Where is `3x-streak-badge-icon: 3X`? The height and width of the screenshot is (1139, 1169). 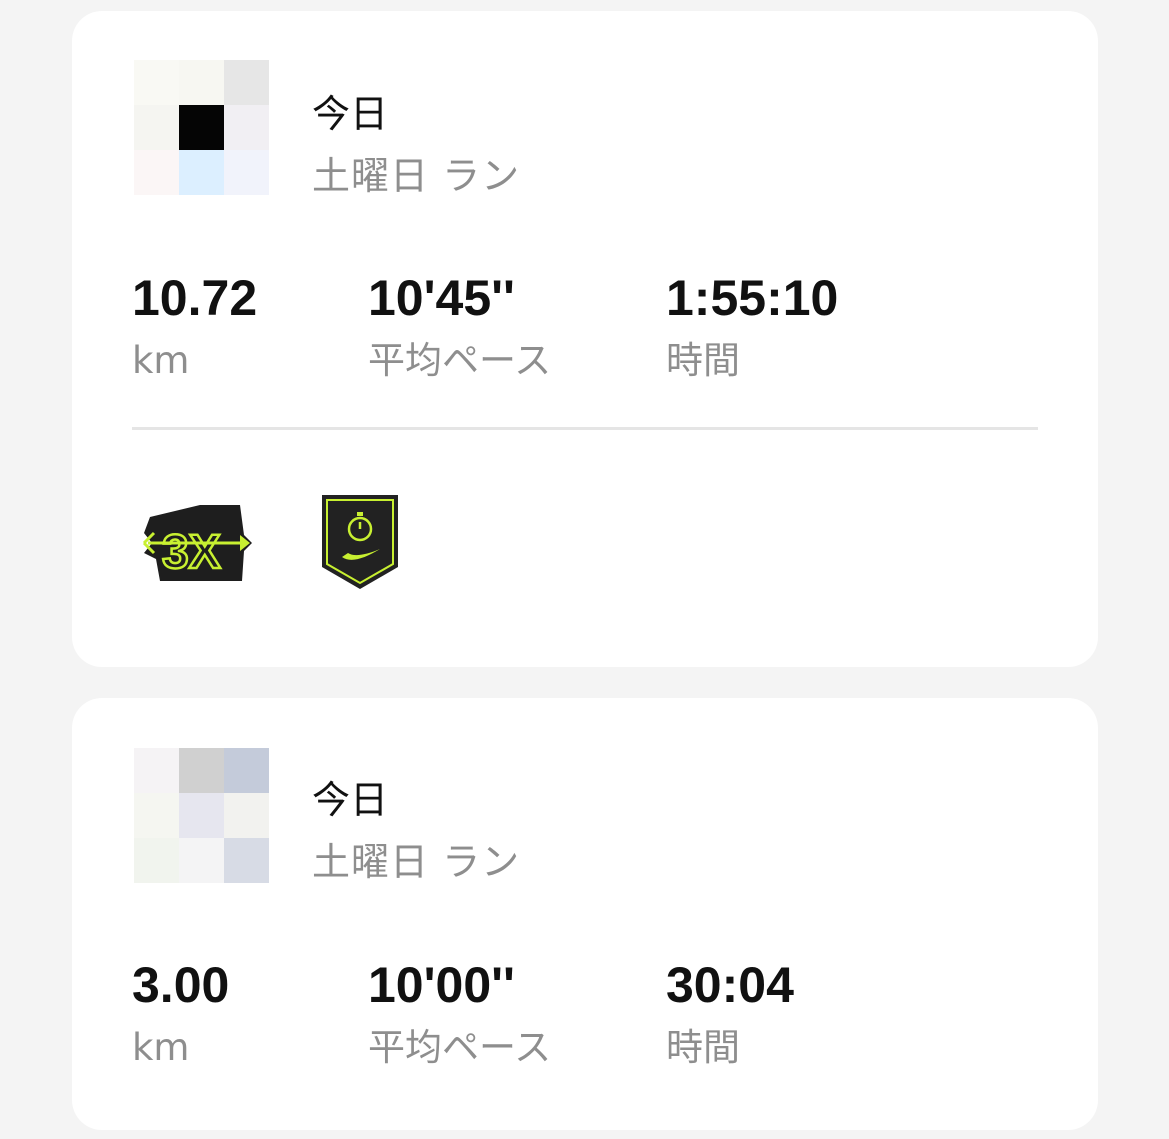 3x-streak-badge-icon: 3X is located at coordinates (198, 546).